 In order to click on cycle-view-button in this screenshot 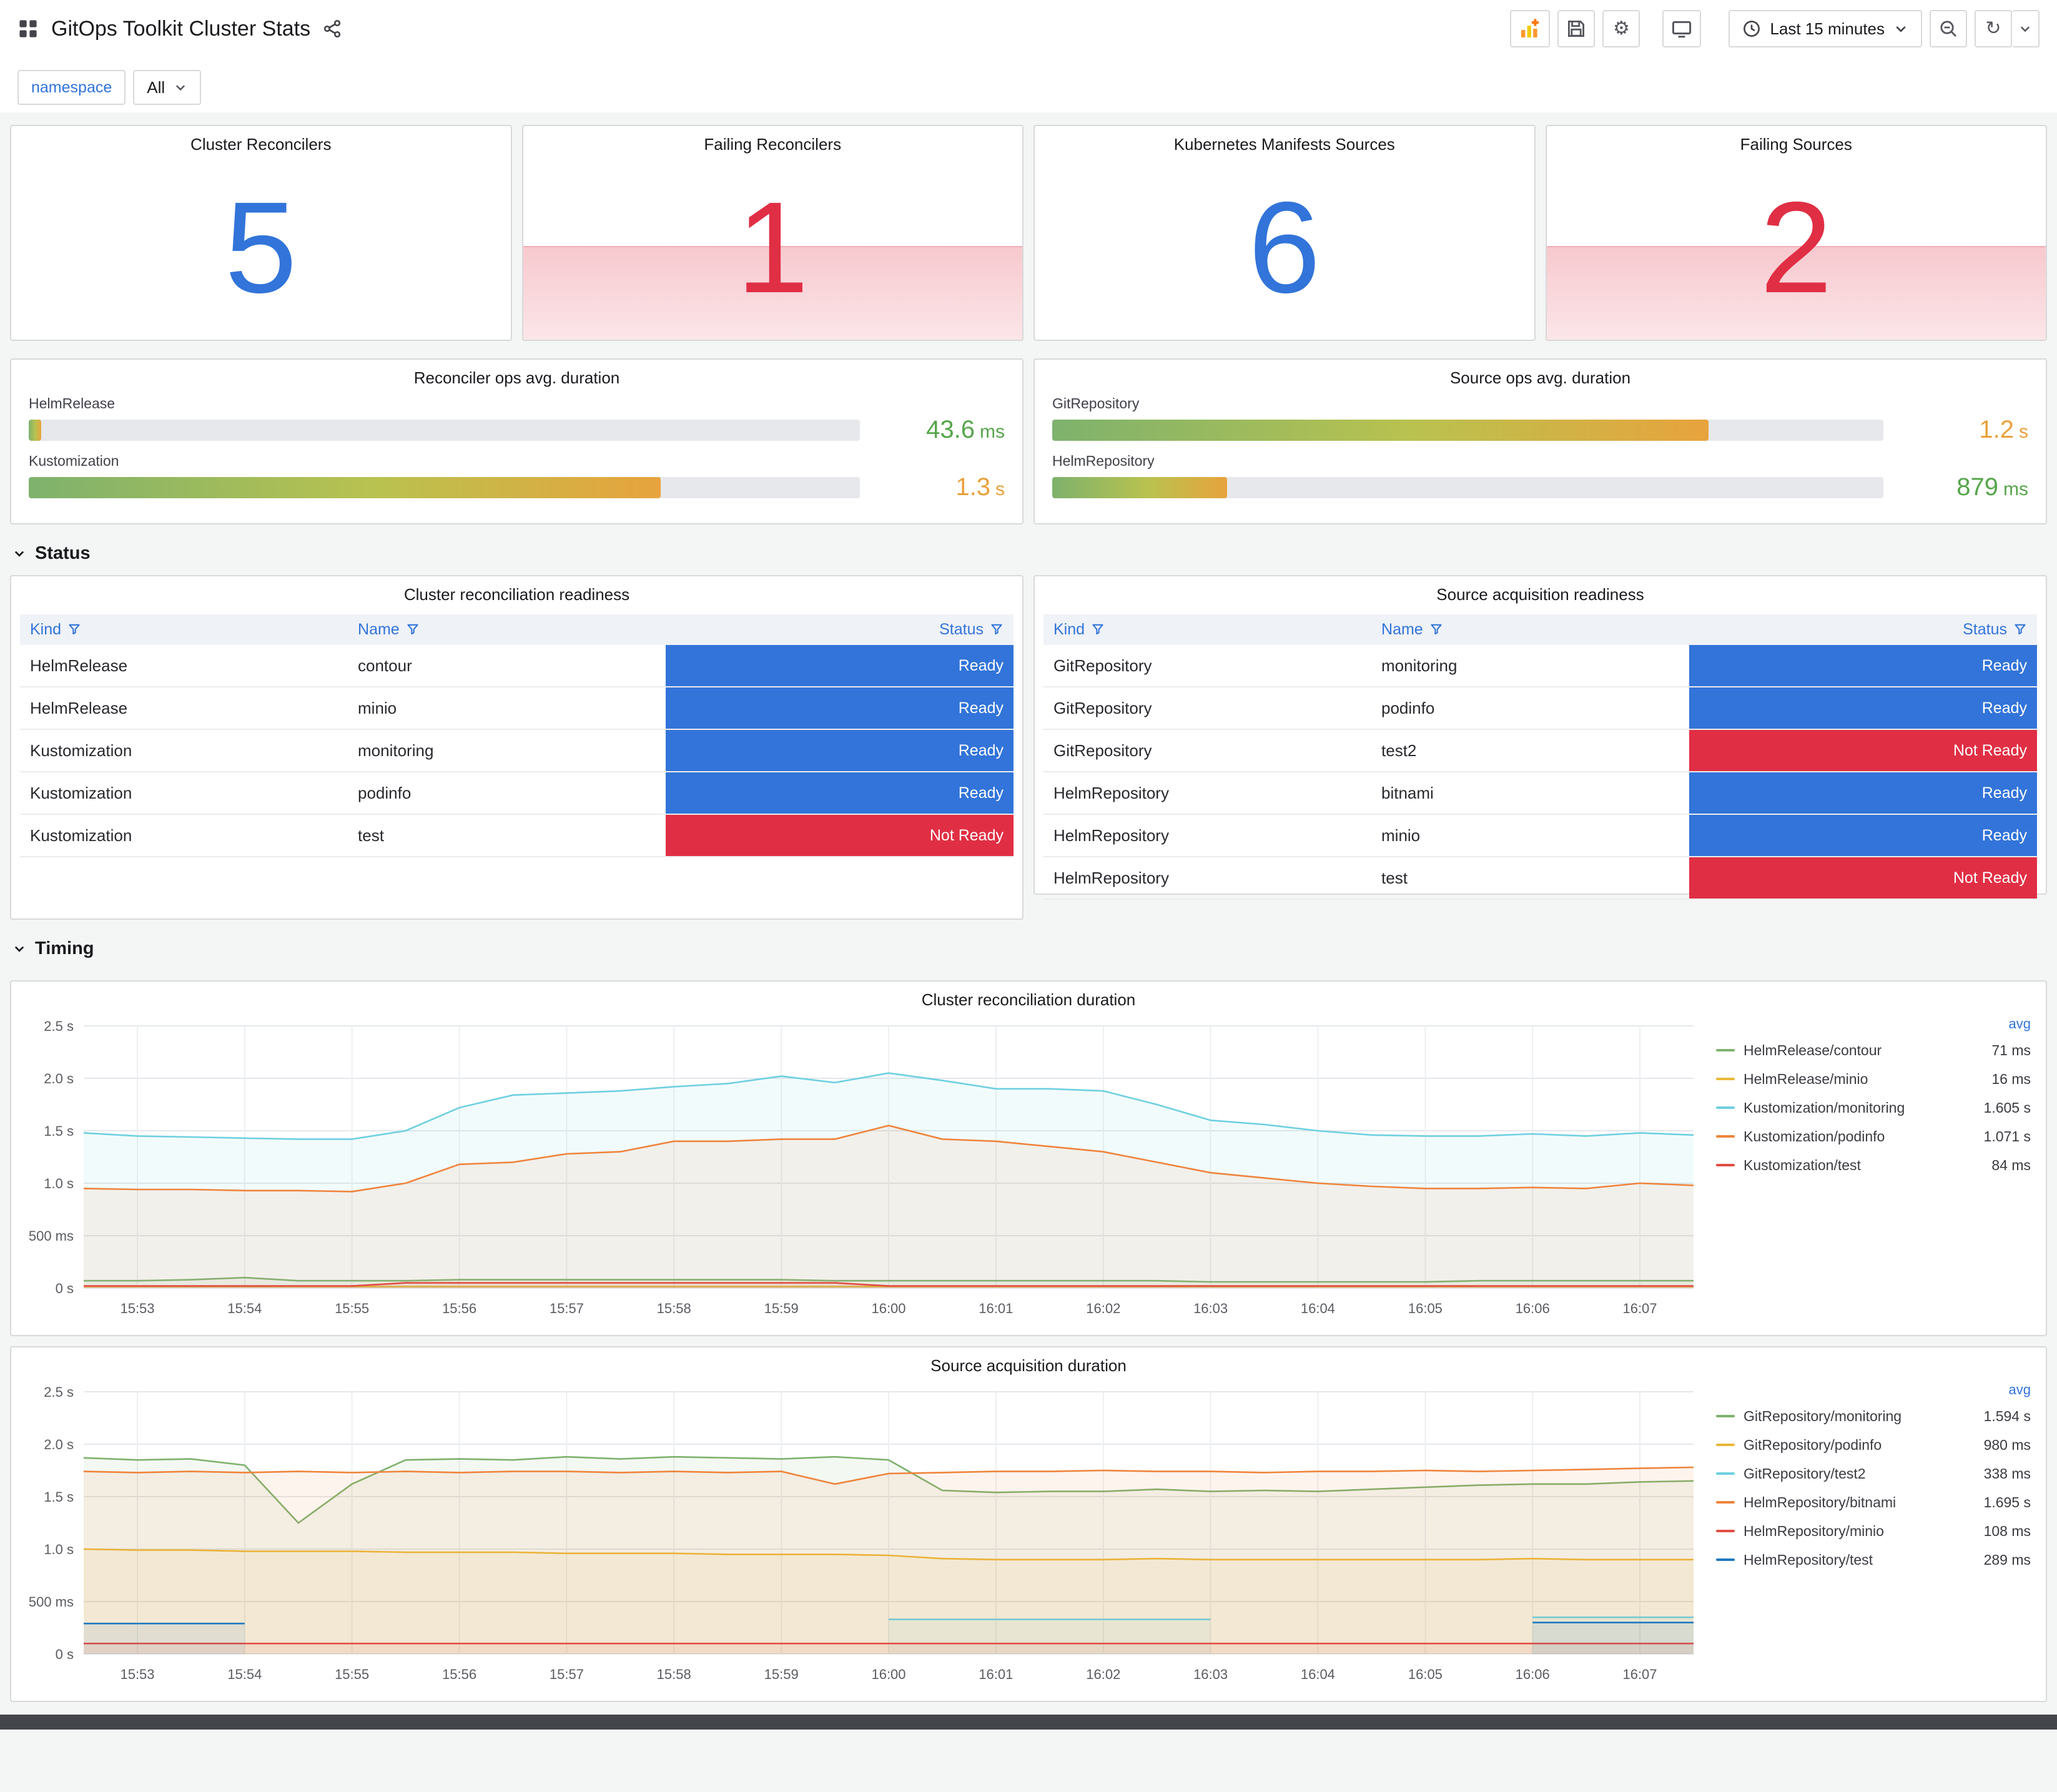, I will do `click(1682, 28)`.